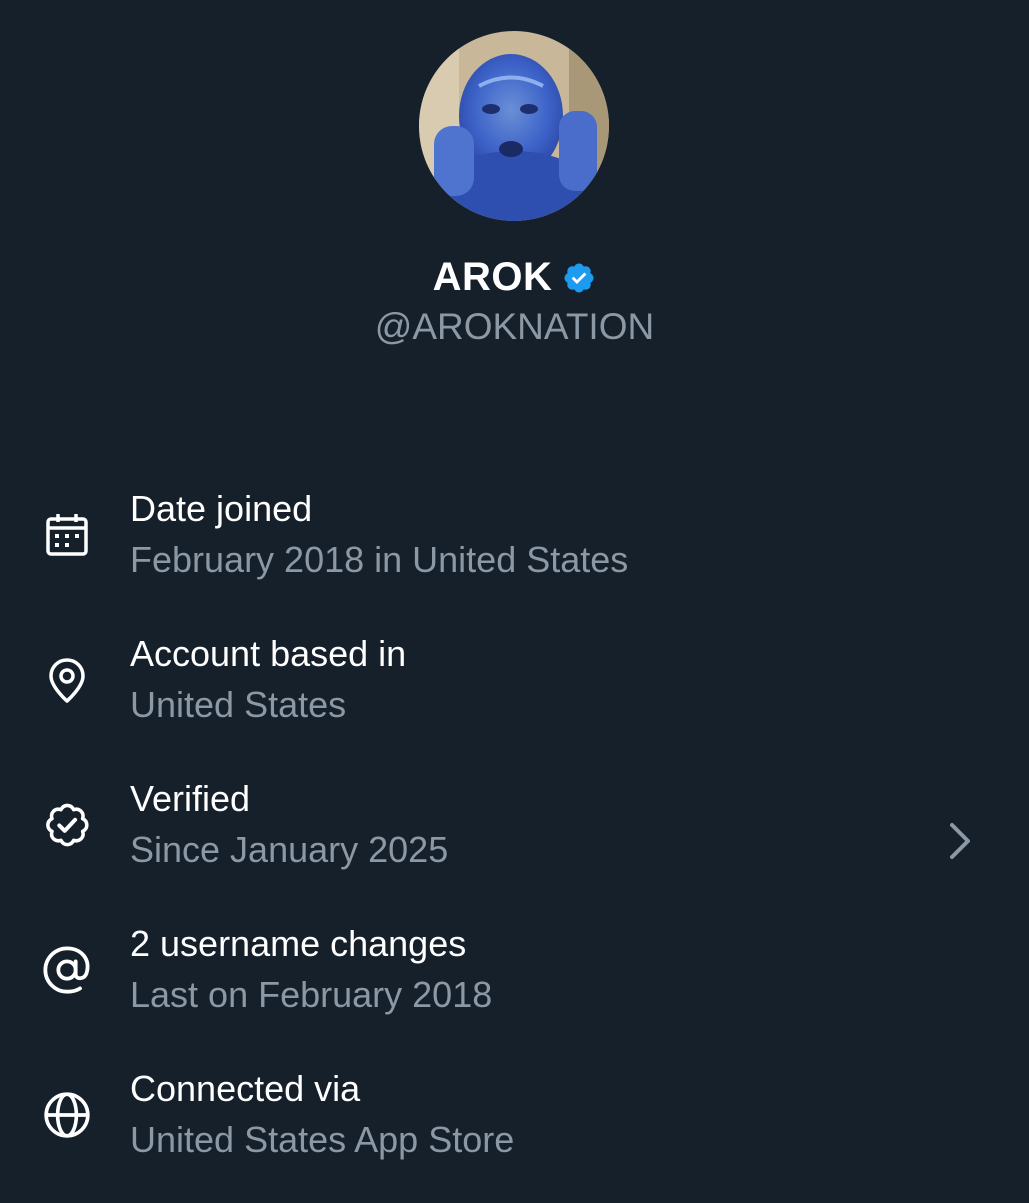 This screenshot has height=1203, width=1029. I want to click on row-title: 2 username changes, so click(298, 943).